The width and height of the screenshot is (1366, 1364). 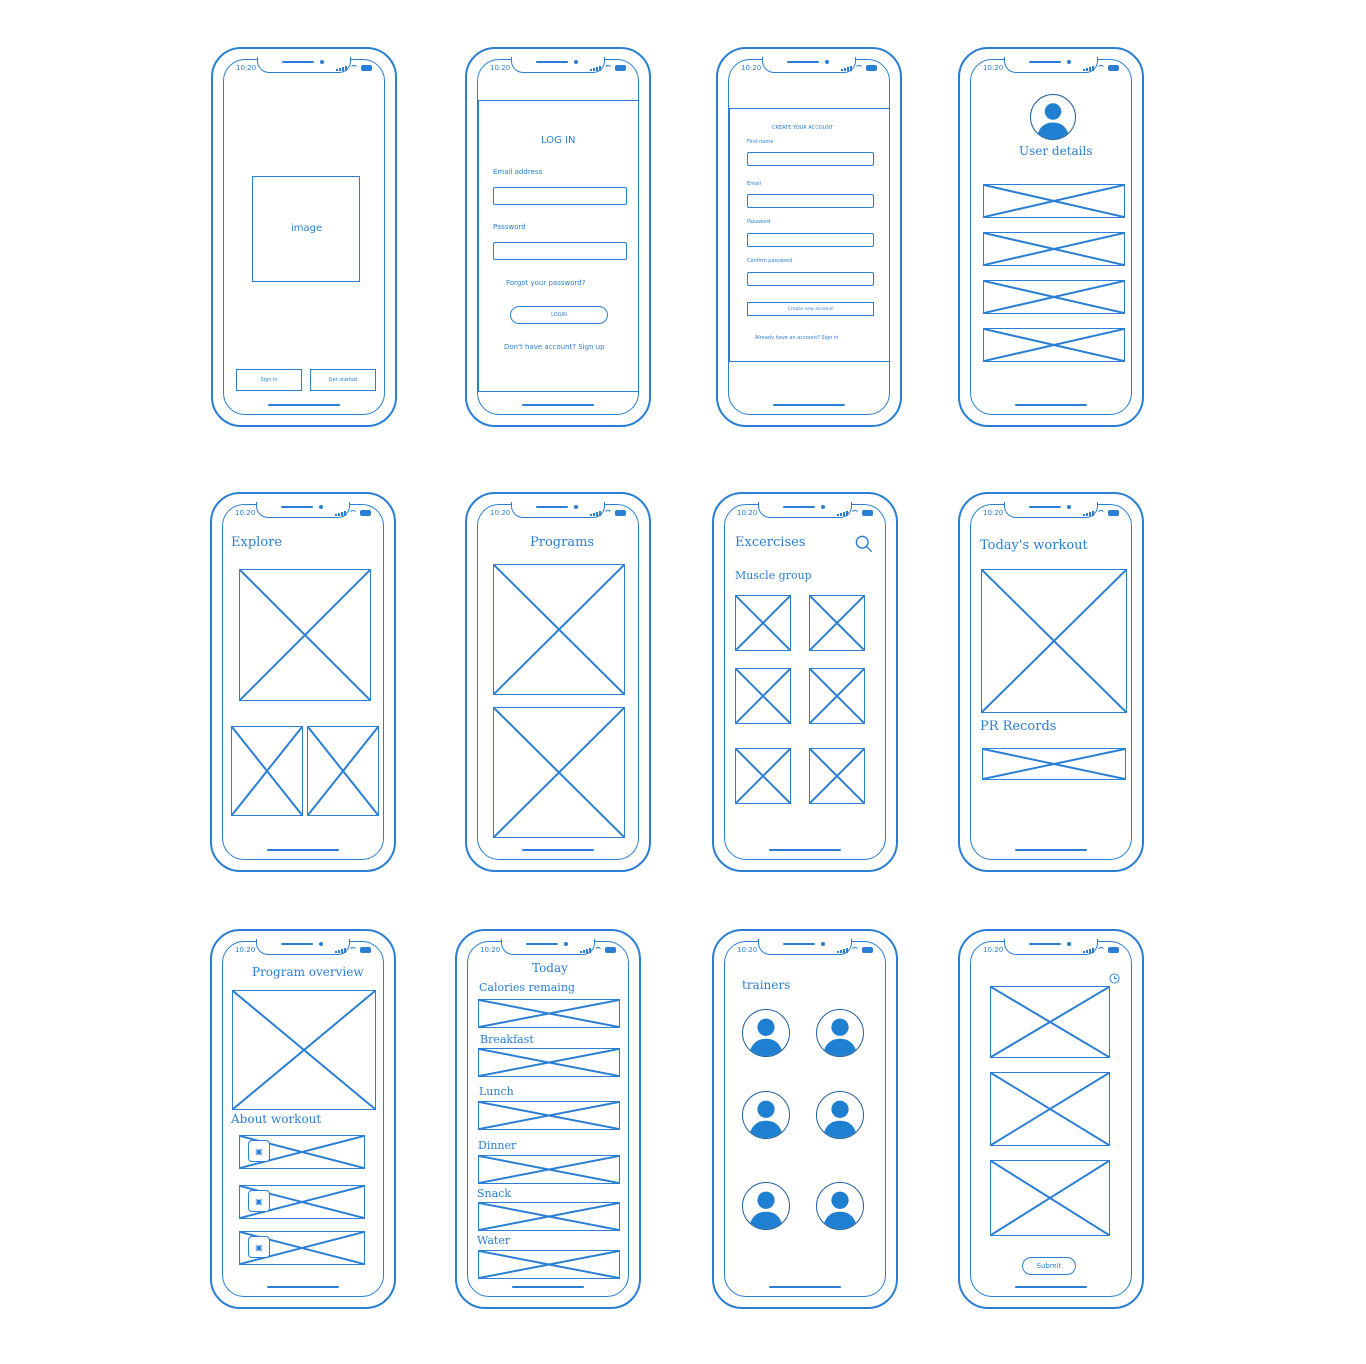 I want to click on phone-user-details: 10:20 User details, so click(x=1051, y=237).